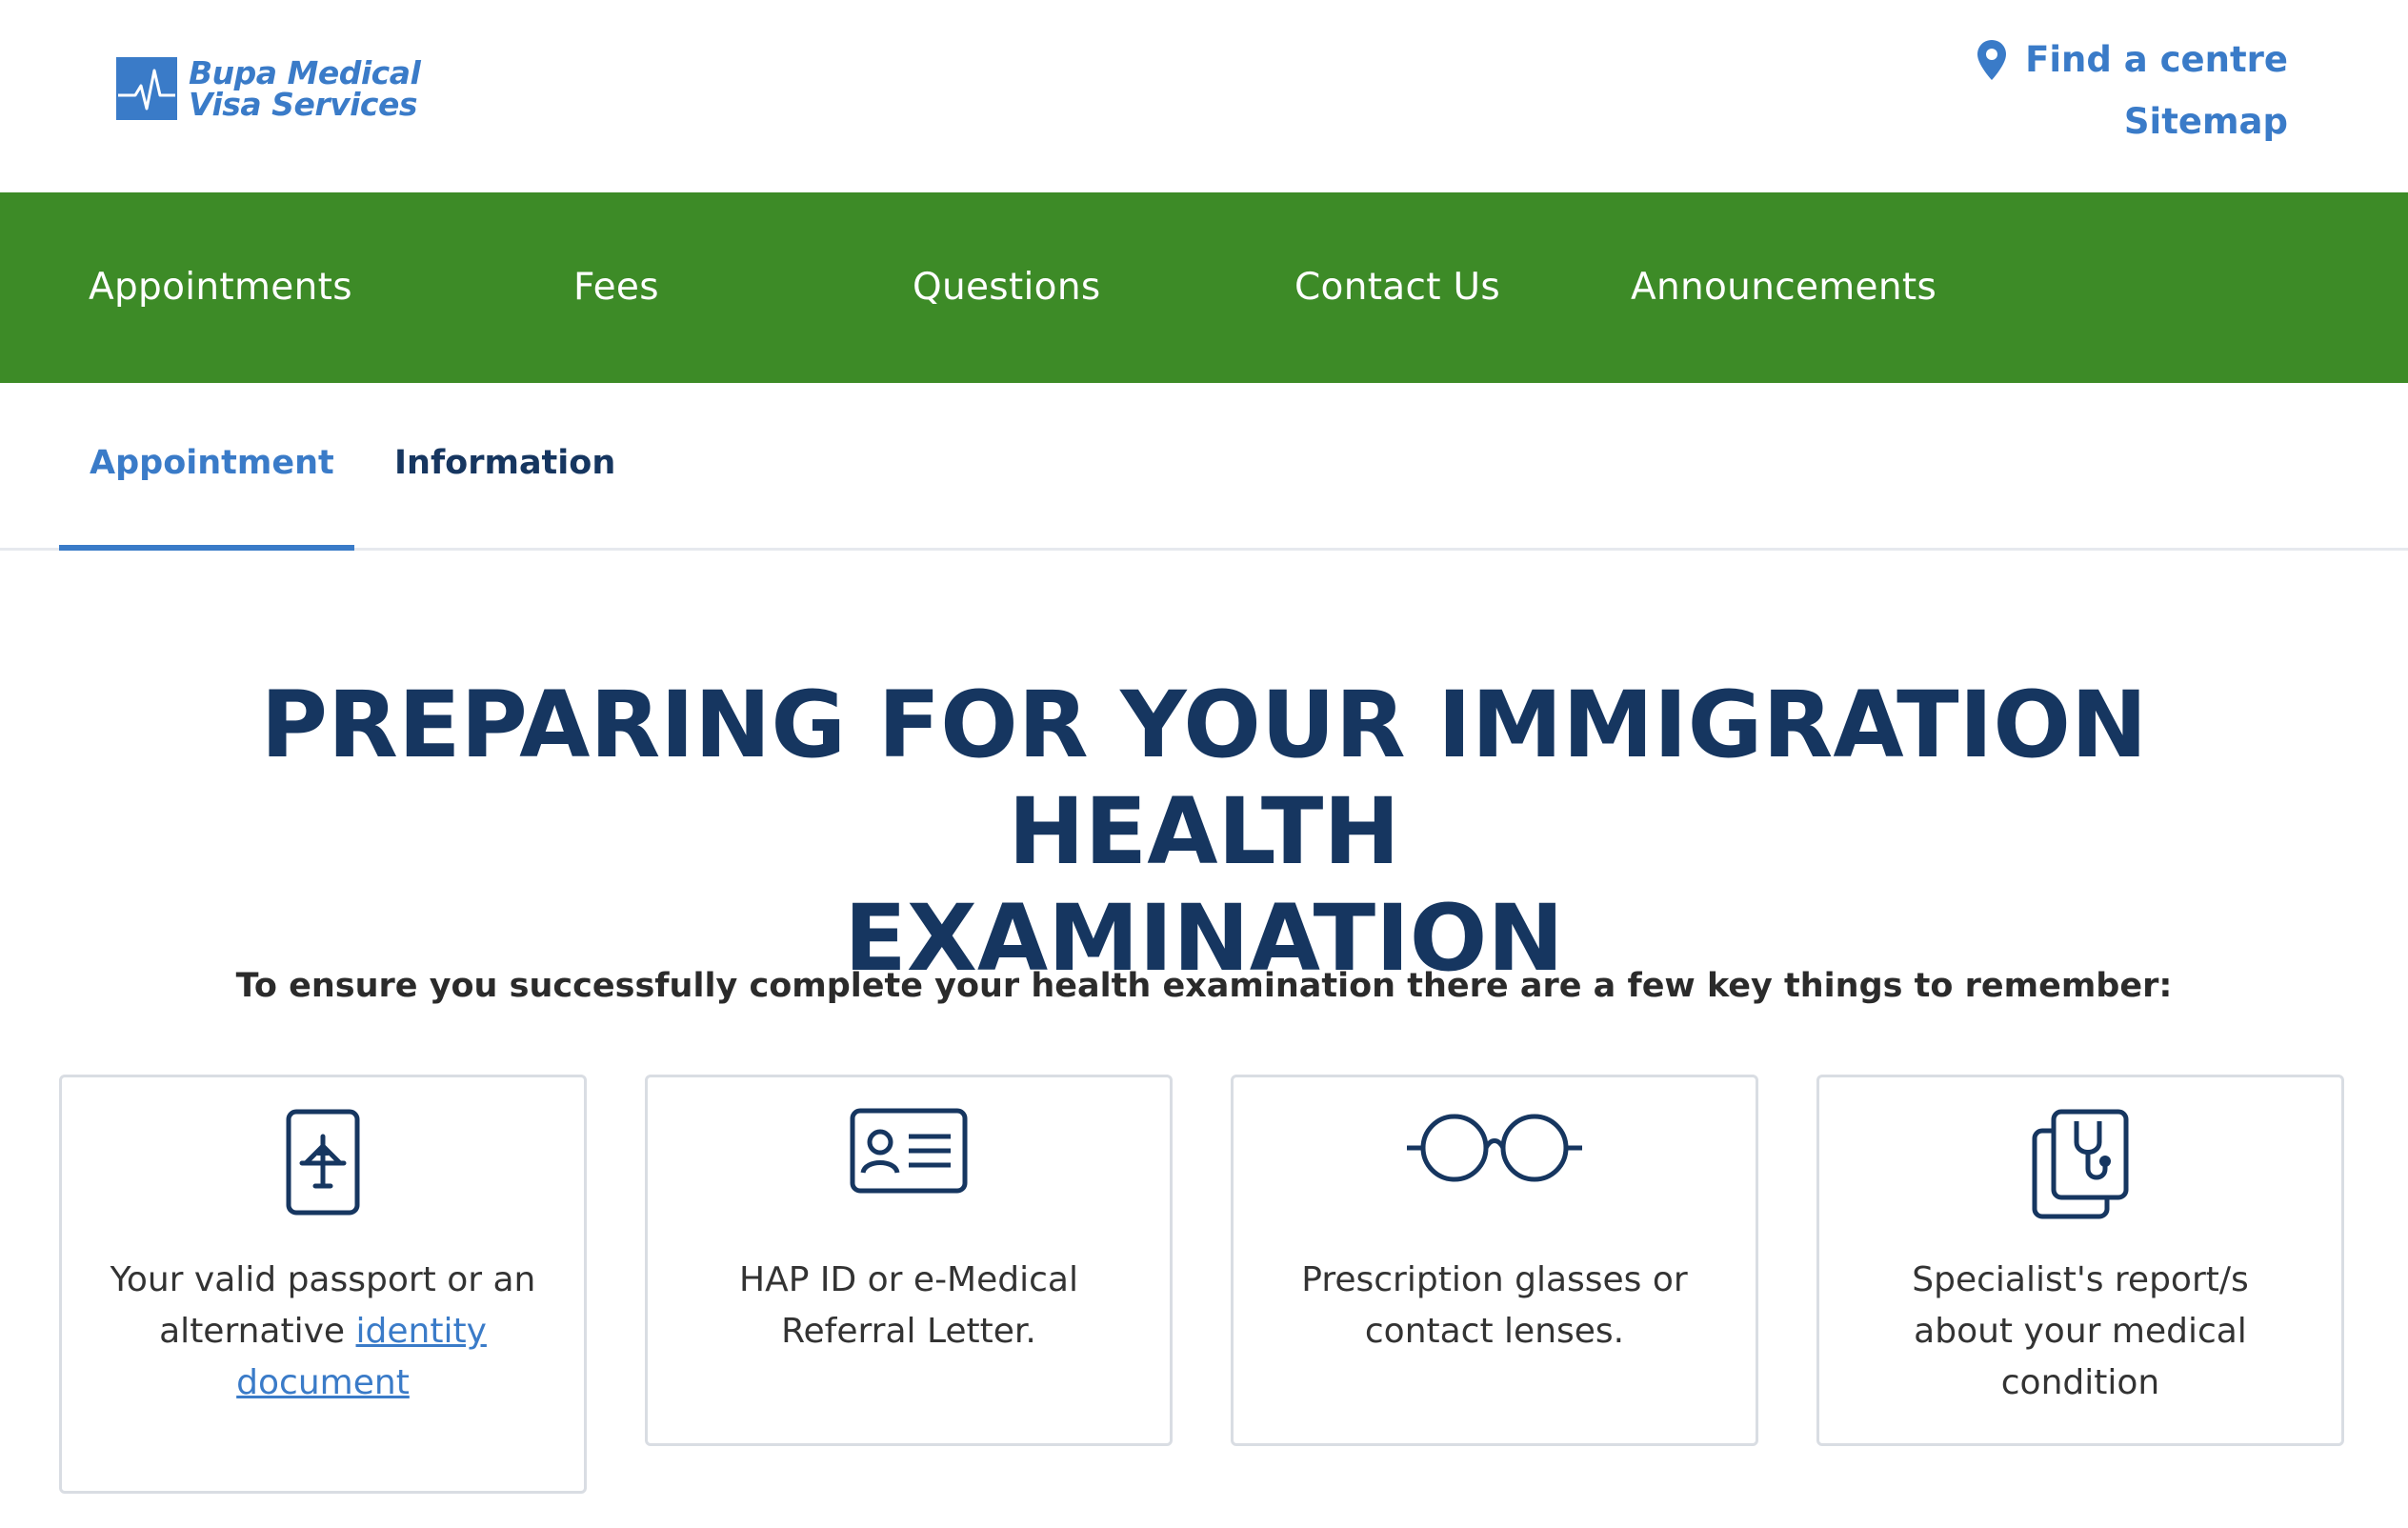 This screenshot has width=2408, height=1528. I want to click on find-centre-label: Find a centre, so click(2156, 60).